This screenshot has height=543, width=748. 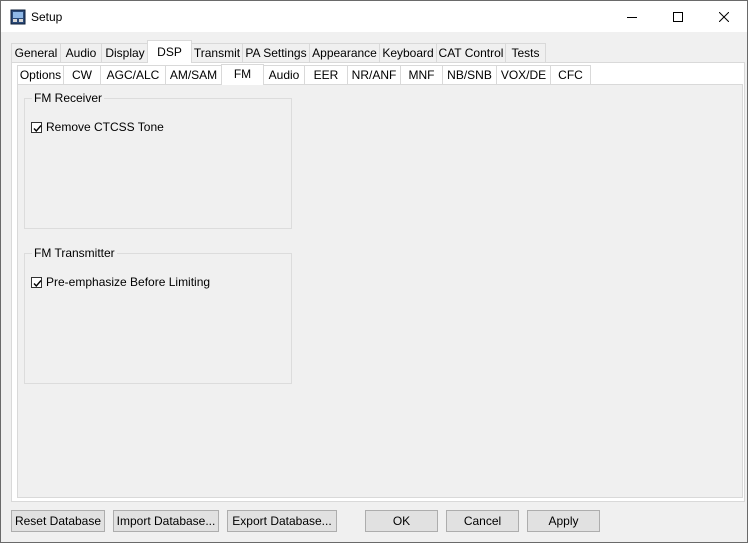 What do you see at coordinates (563, 521) in the screenshot?
I see `apply-button: Apply` at bounding box center [563, 521].